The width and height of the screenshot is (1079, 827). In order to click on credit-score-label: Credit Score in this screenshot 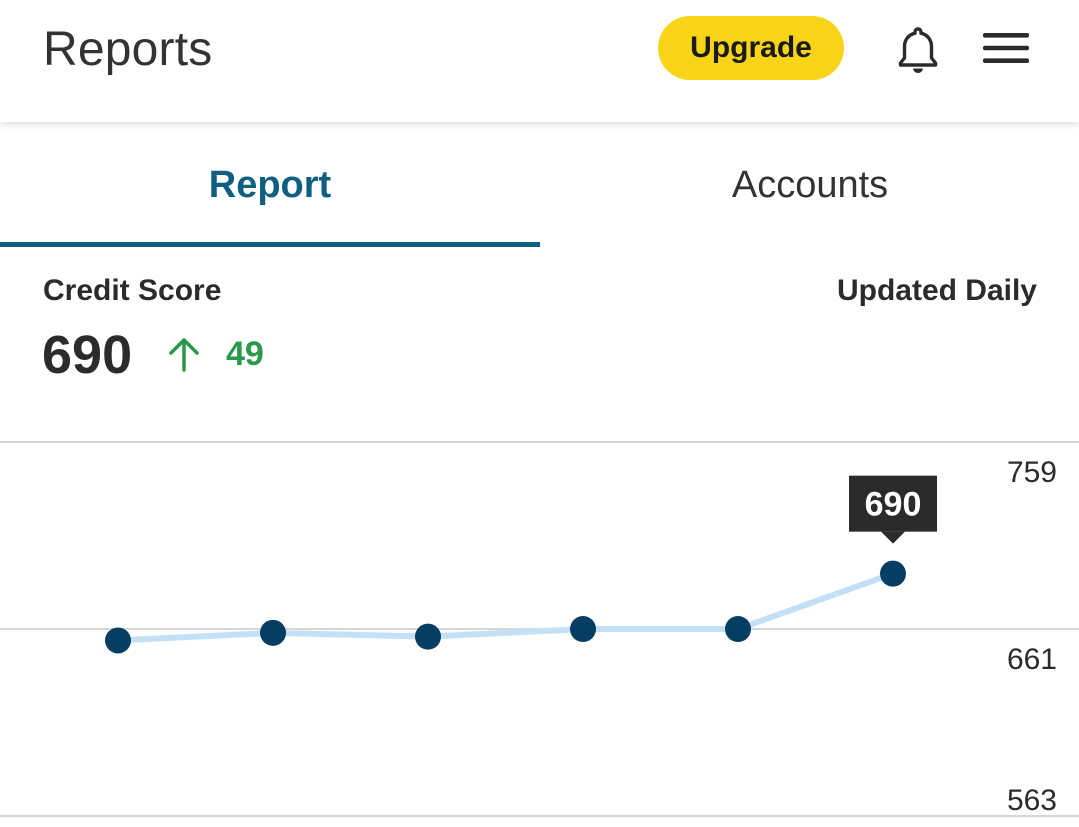, I will do `click(132, 290)`.